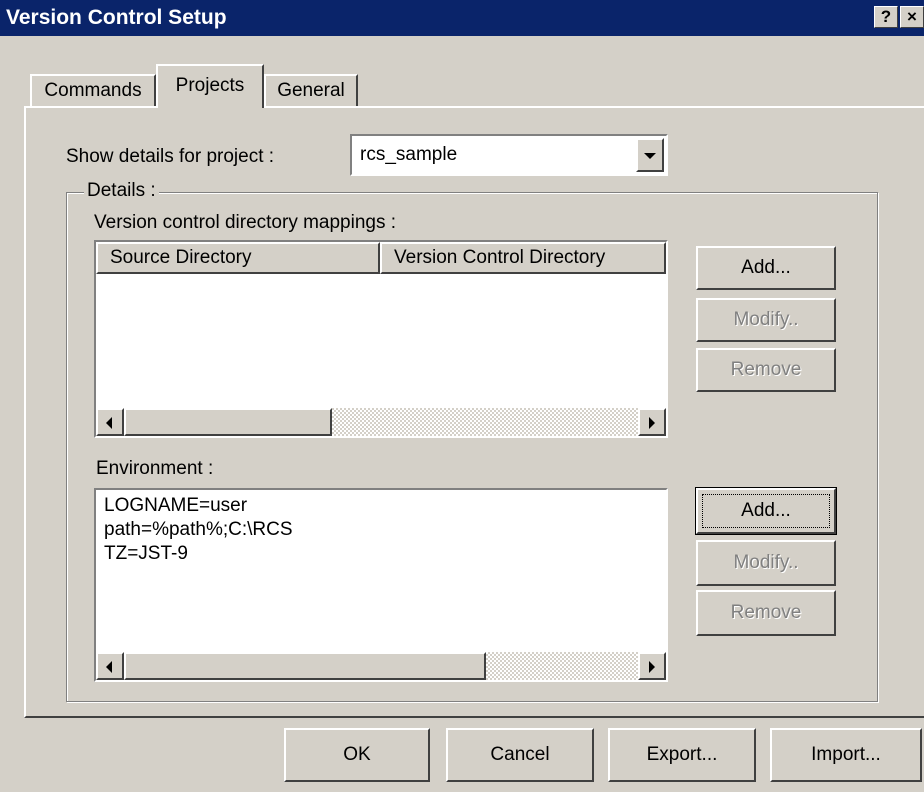 The height and width of the screenshot is (792, 924). What do you see at coordinates (766, 563) in the screenshot?
I see `environment-modify-button: Modify..` at bounding box center [766, 563].